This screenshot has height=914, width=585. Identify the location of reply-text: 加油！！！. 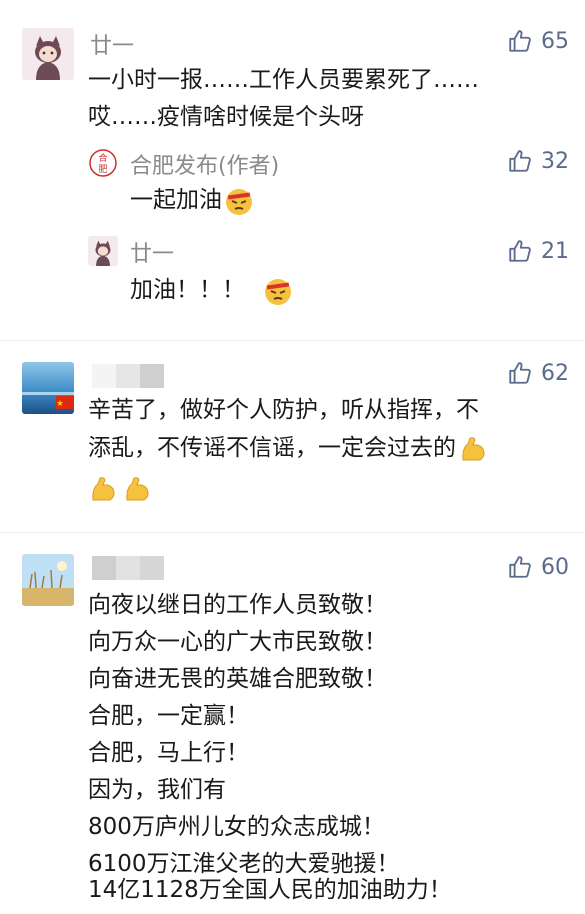
(211, 290).